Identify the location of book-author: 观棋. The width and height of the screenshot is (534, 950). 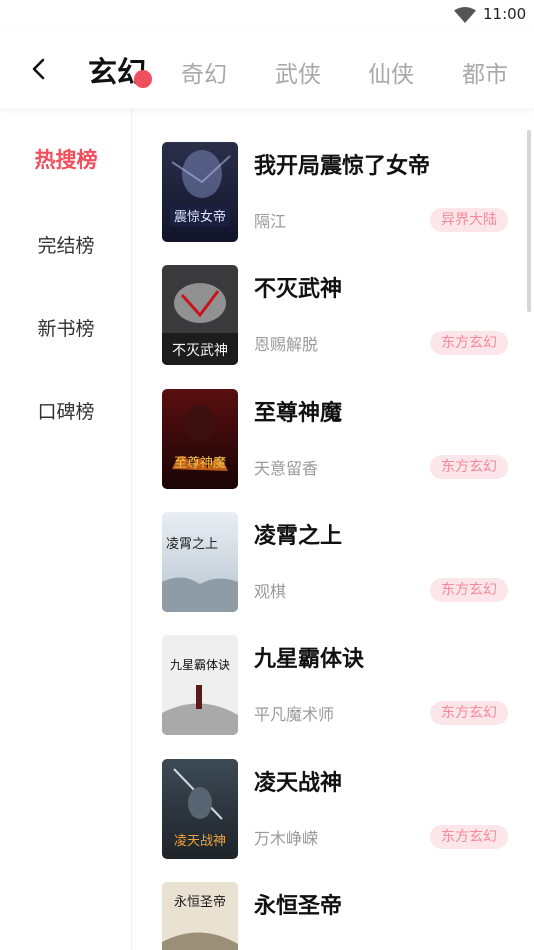
(270, 591).